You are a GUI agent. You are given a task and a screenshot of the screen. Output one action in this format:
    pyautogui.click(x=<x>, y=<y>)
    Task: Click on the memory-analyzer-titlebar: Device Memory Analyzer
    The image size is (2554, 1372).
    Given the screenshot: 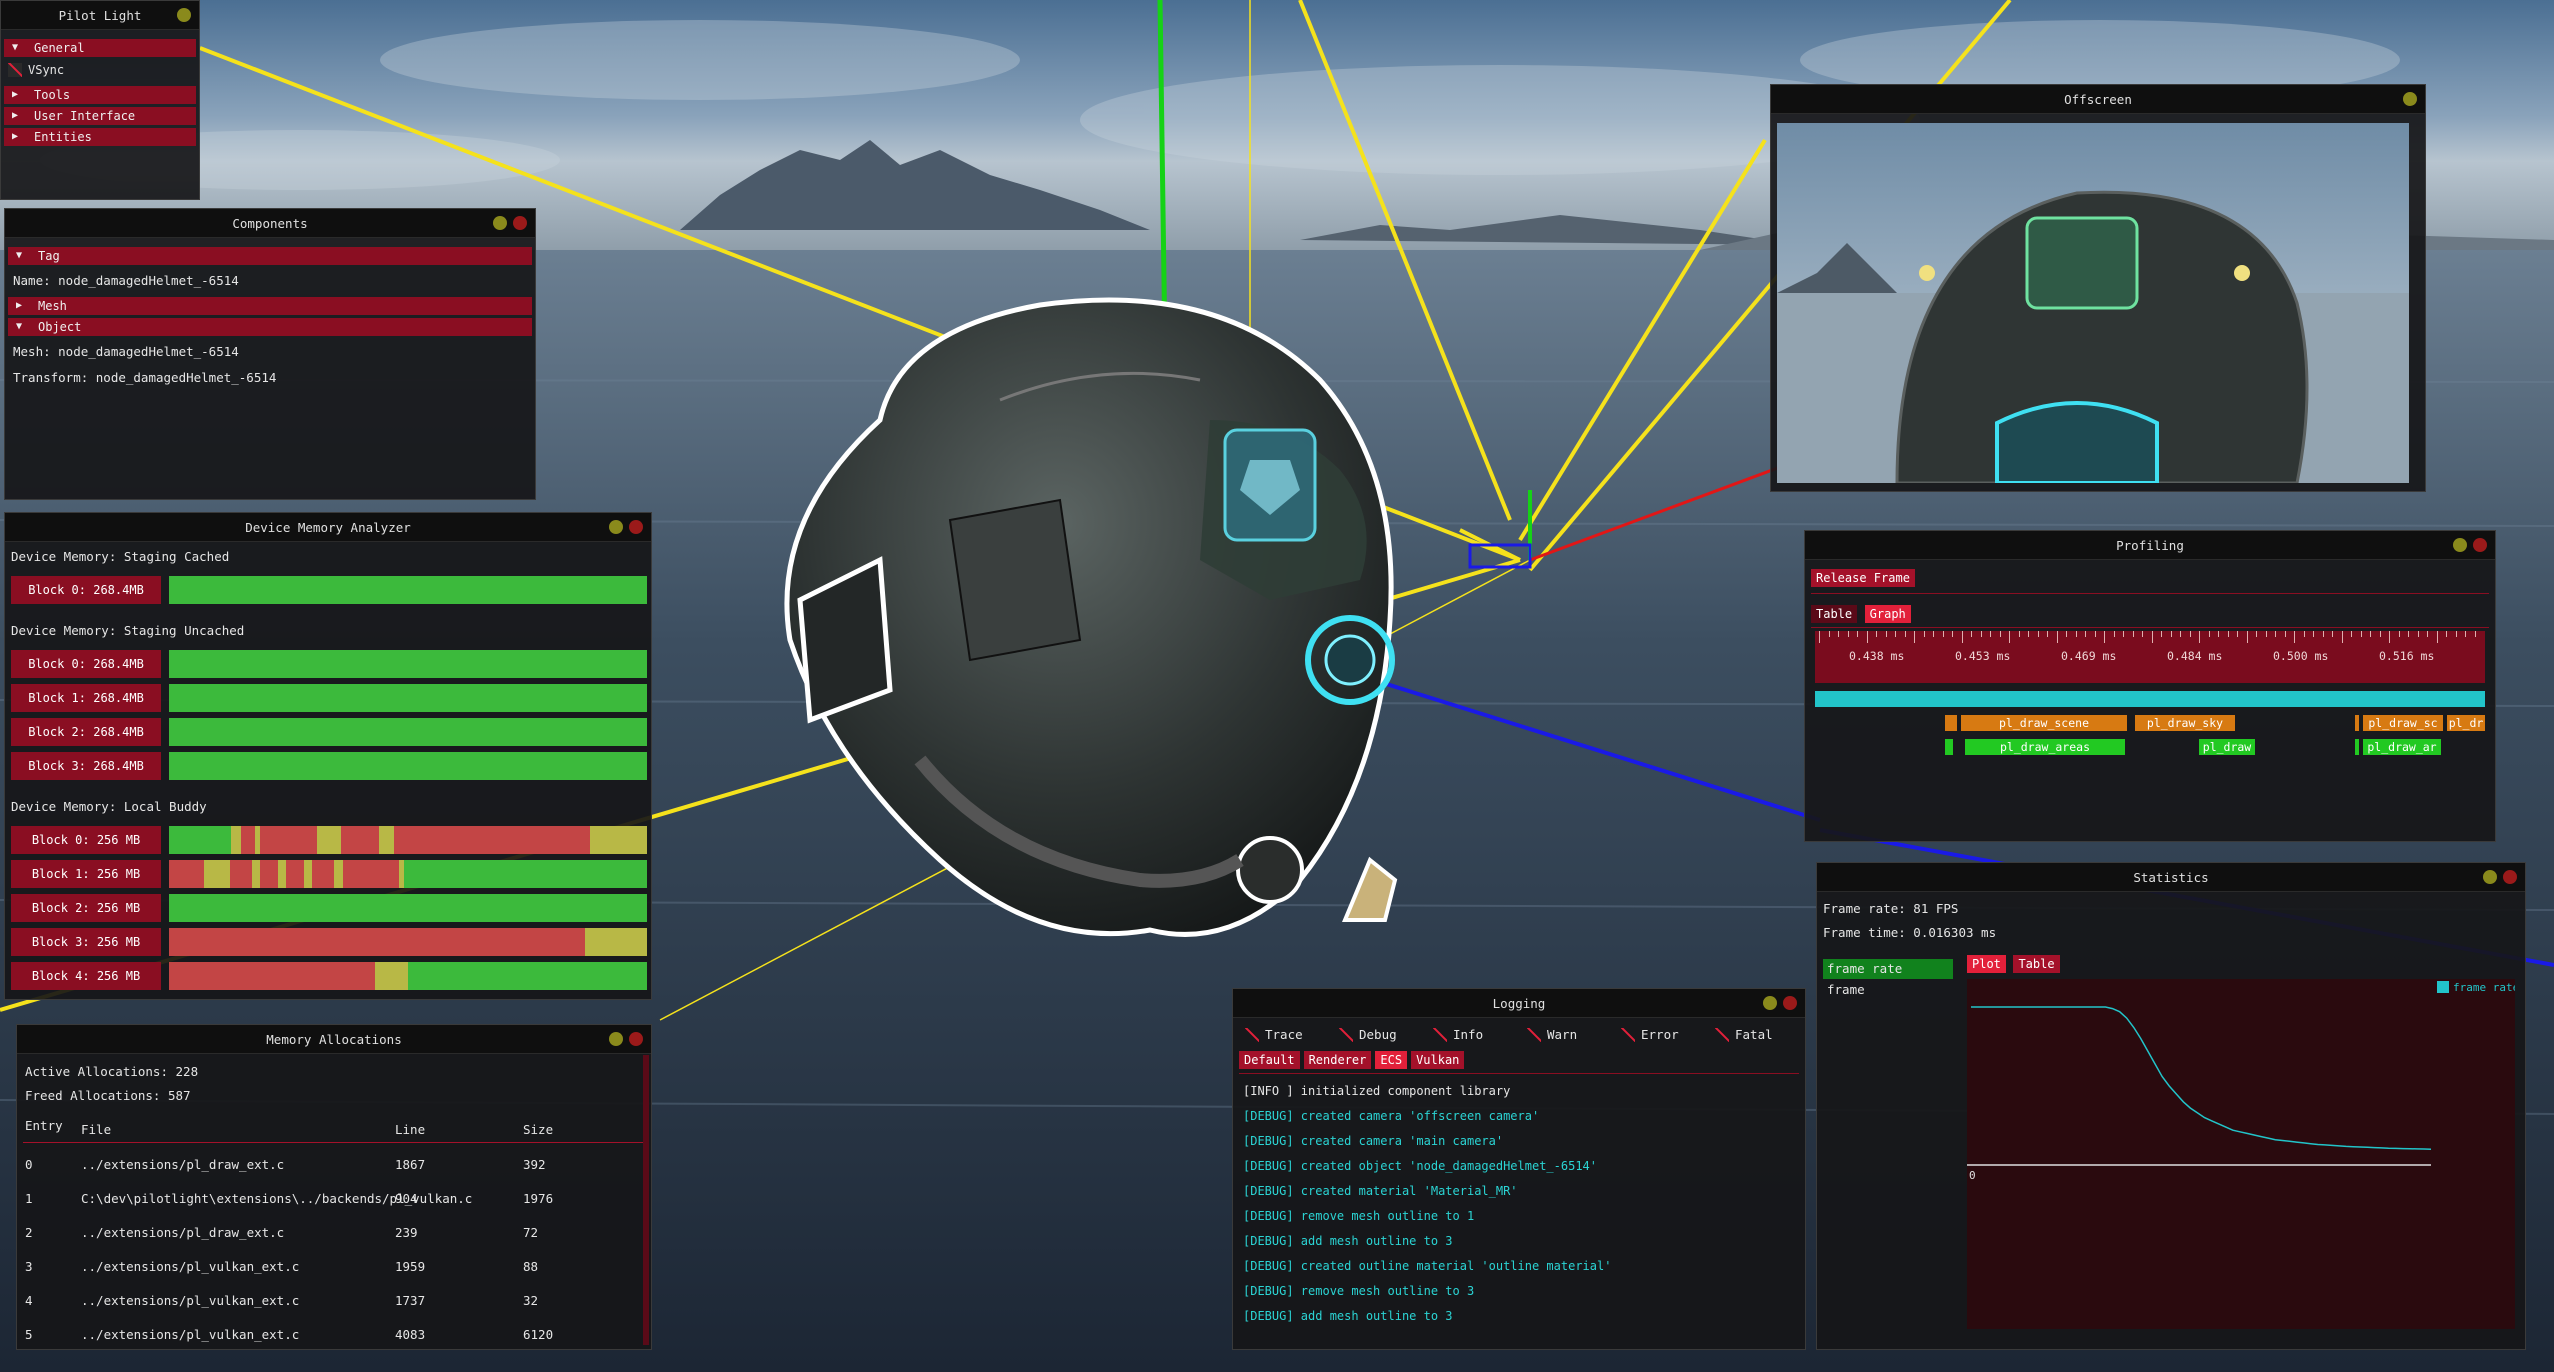 What is the action you would take?
    pyautogui.click(x=328, y=527)
    